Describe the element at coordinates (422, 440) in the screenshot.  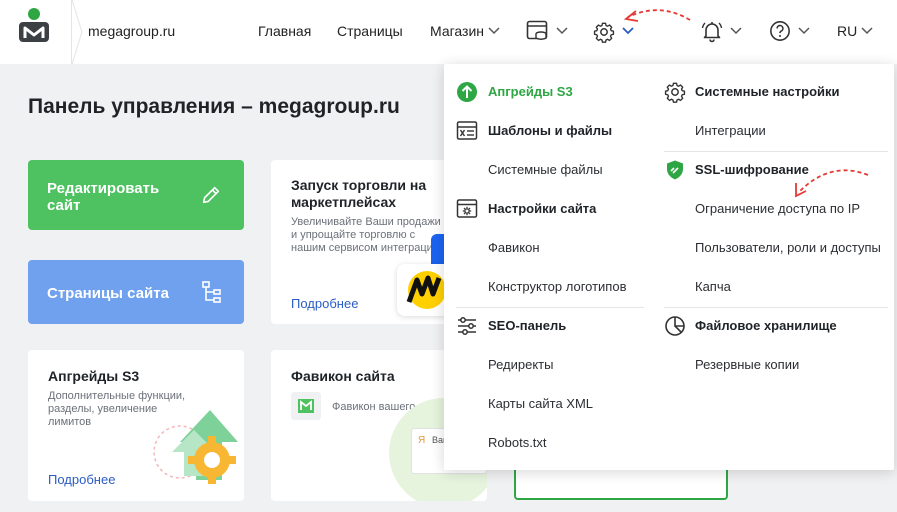
I see `yandex-y-icon: Я` at that location.